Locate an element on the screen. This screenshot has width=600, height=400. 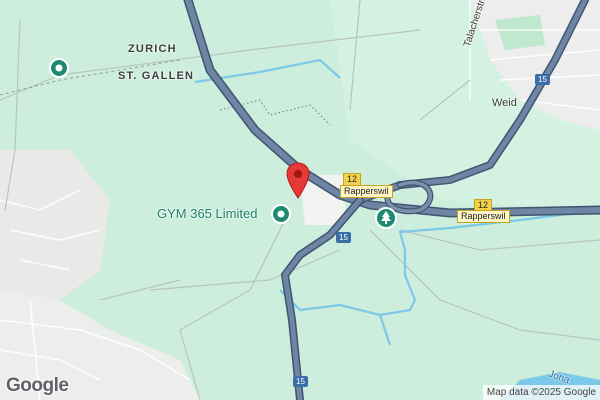
place-label-weid: Weid is located at coordinates (504, 103).